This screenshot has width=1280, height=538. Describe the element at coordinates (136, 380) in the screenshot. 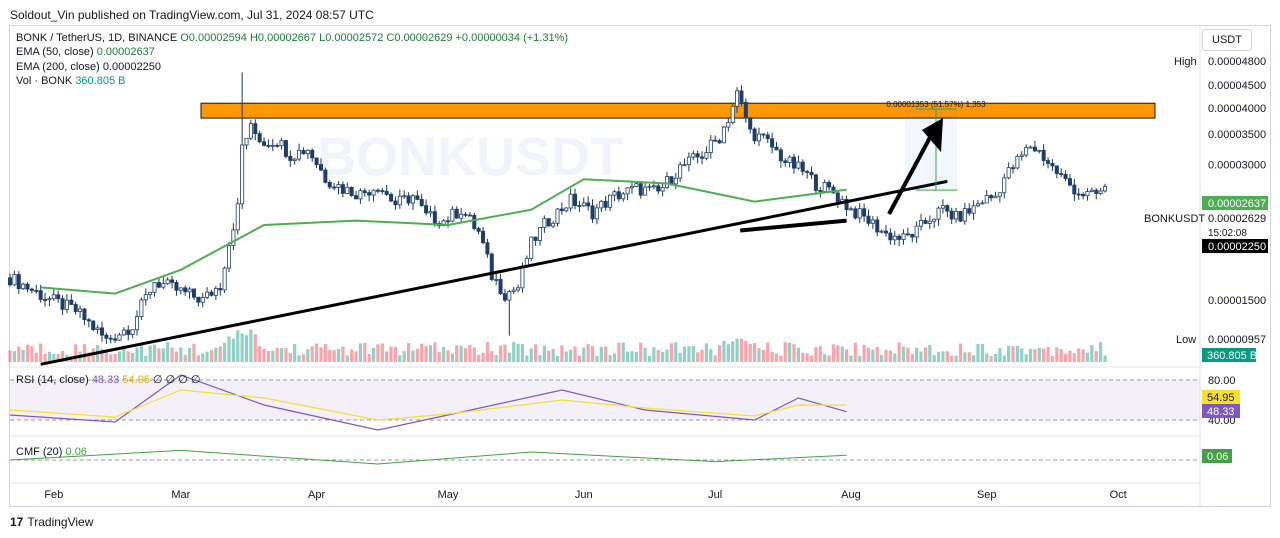

I see `legend-rsi-ma-value: 54.95` at that location.